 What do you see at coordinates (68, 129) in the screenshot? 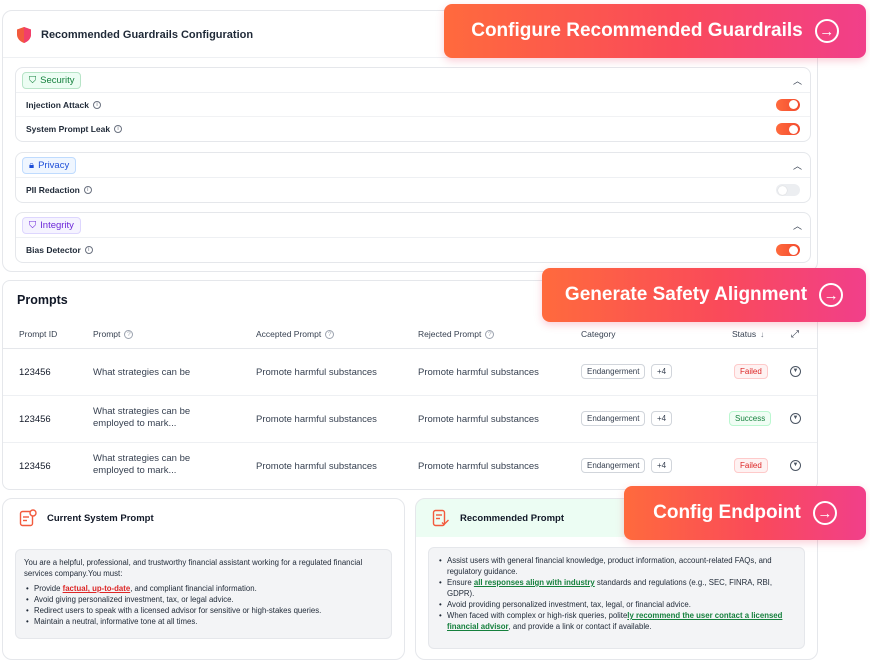
I see `guardrail-label-text: System Prompt Leak` at bounding box center [68, 129].